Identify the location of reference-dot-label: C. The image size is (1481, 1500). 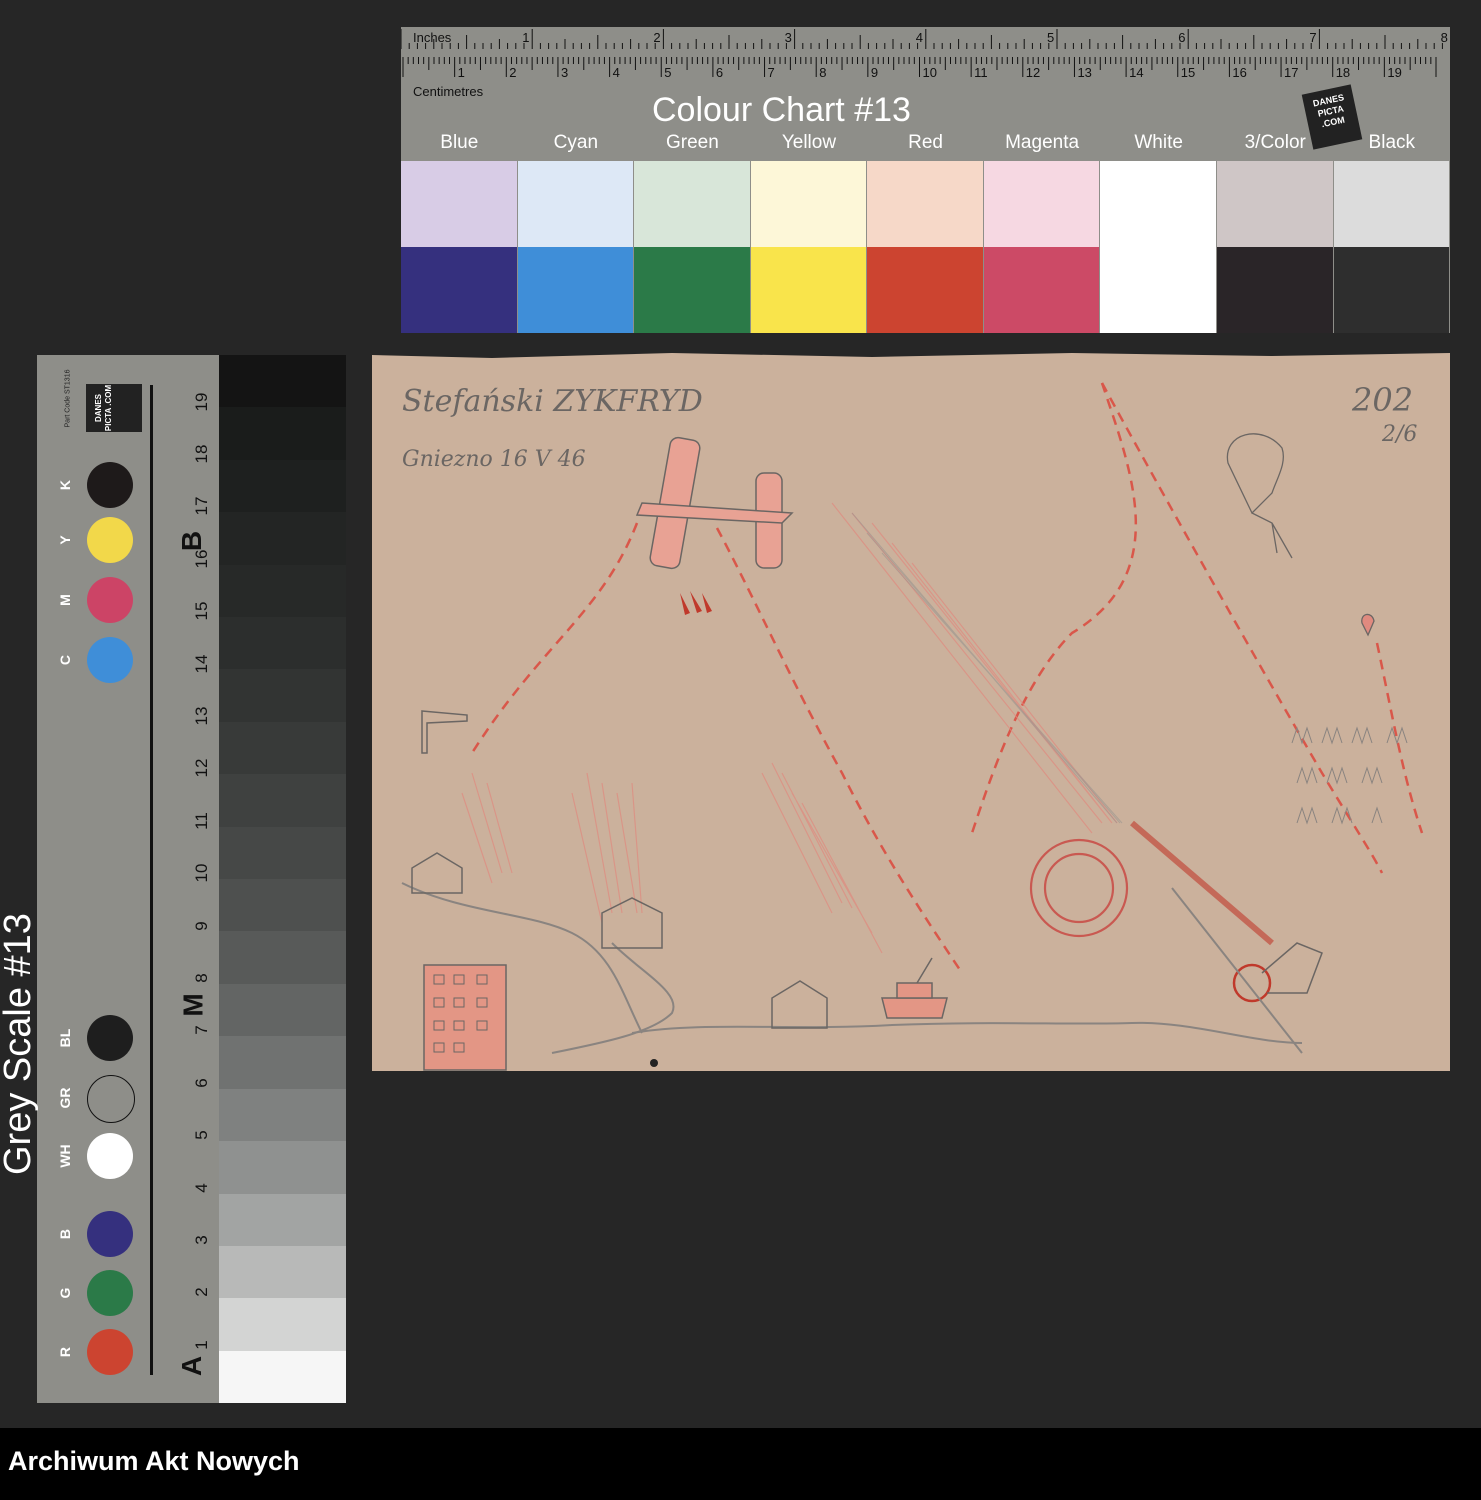
(65, 660).